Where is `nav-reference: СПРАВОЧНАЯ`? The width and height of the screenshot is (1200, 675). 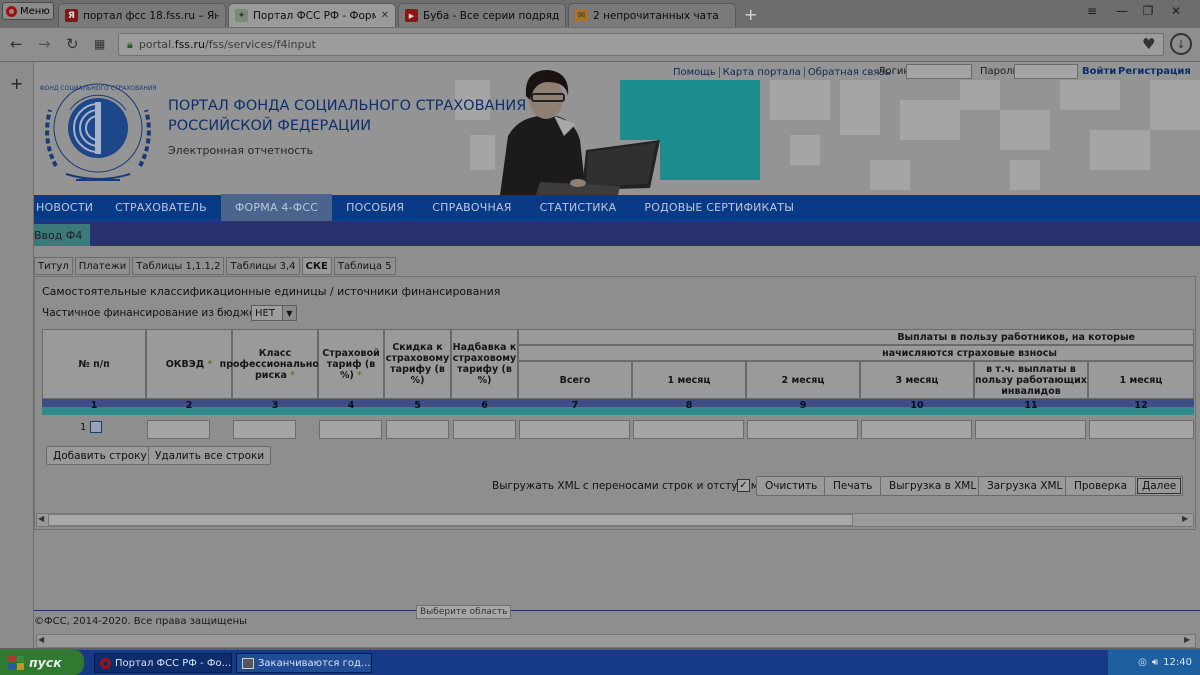 nav-reference: СПРАВОЧНАЯ is located at coordinates (471, 207).